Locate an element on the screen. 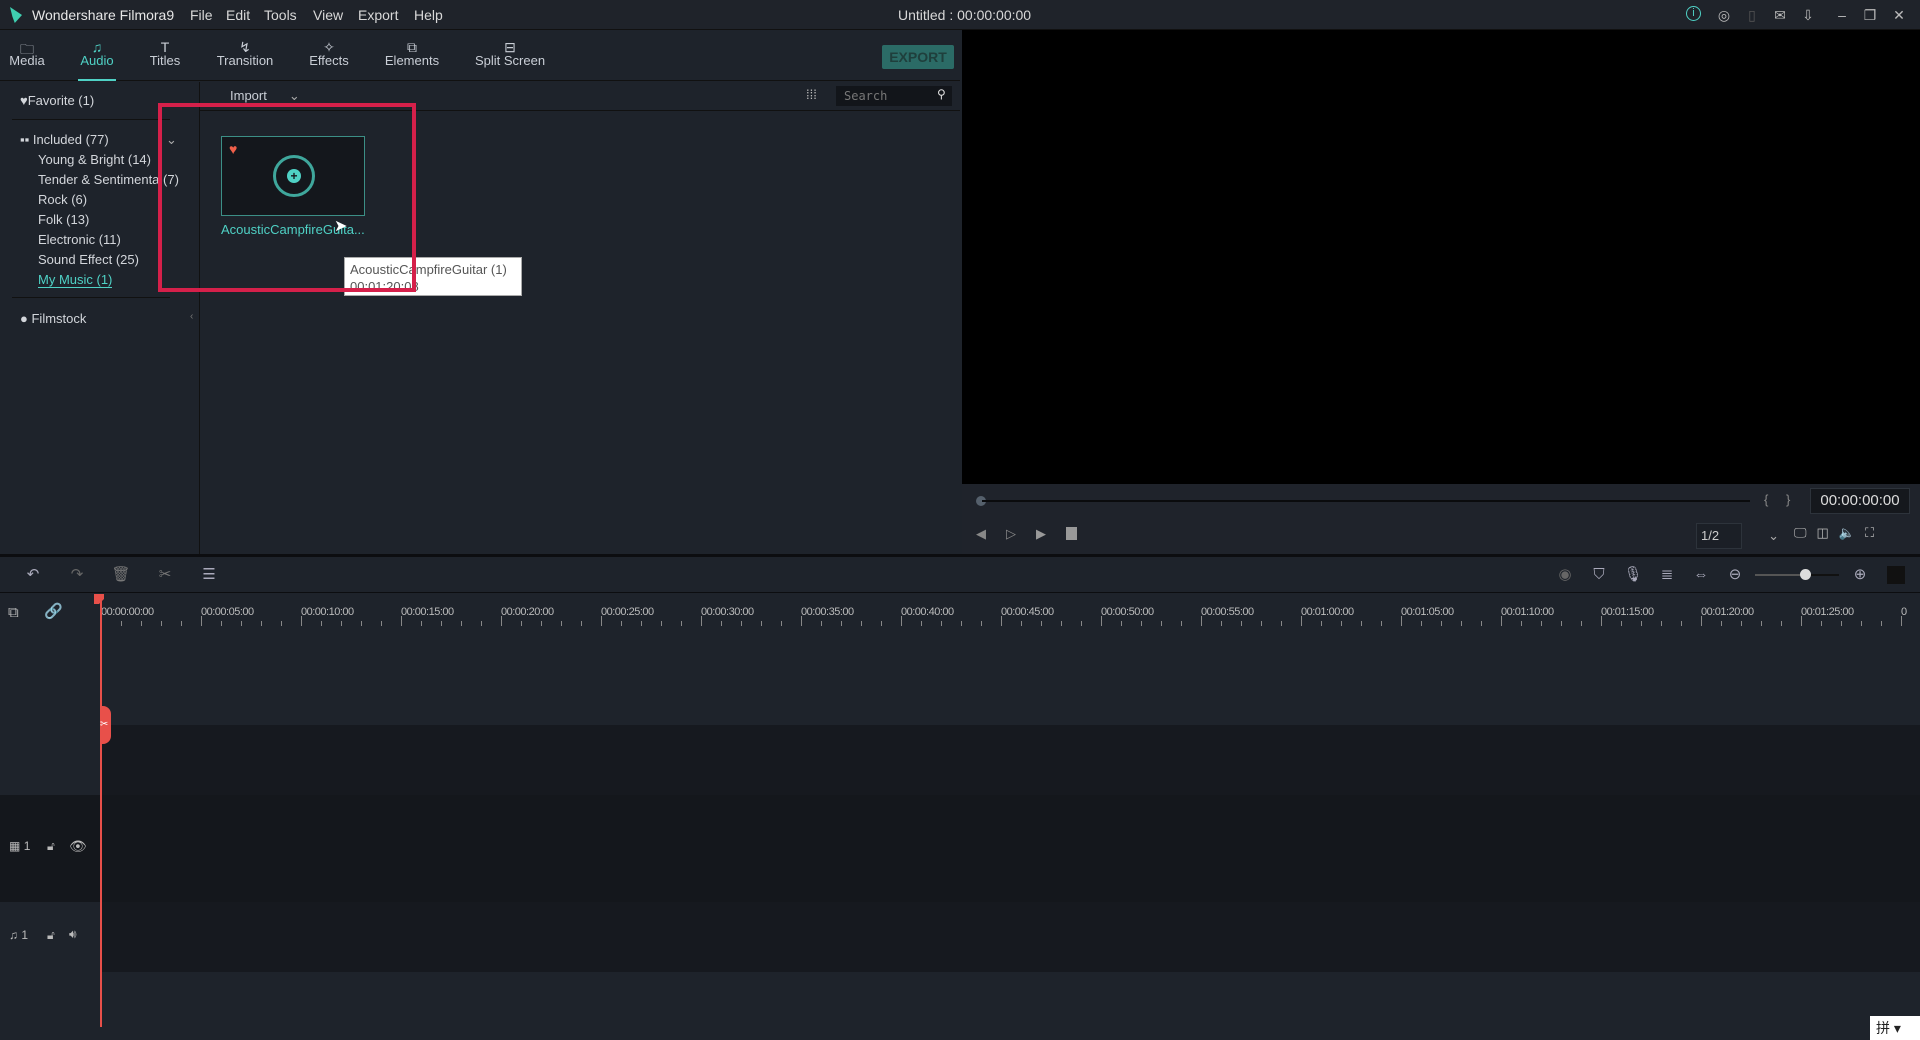 The image size is (1920, 1040). menu-edit: Edit is located at coordinates (238, 15).